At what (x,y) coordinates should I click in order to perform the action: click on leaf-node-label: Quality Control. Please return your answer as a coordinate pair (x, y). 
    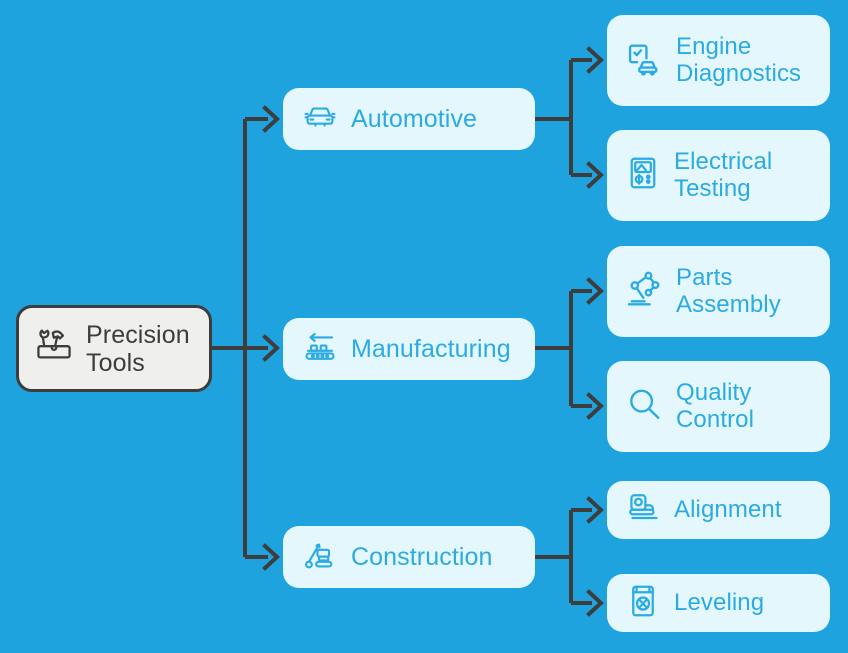
    Looking at the image, I should click on (715, 405).